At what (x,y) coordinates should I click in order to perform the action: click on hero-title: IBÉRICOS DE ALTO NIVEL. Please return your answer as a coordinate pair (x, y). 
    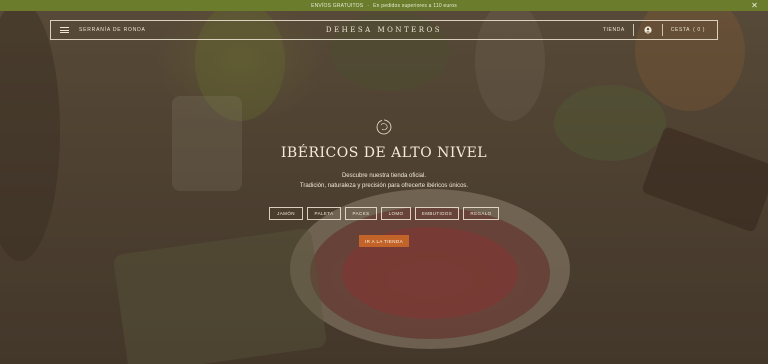
    Looking at the image, I should click on (384, 153).